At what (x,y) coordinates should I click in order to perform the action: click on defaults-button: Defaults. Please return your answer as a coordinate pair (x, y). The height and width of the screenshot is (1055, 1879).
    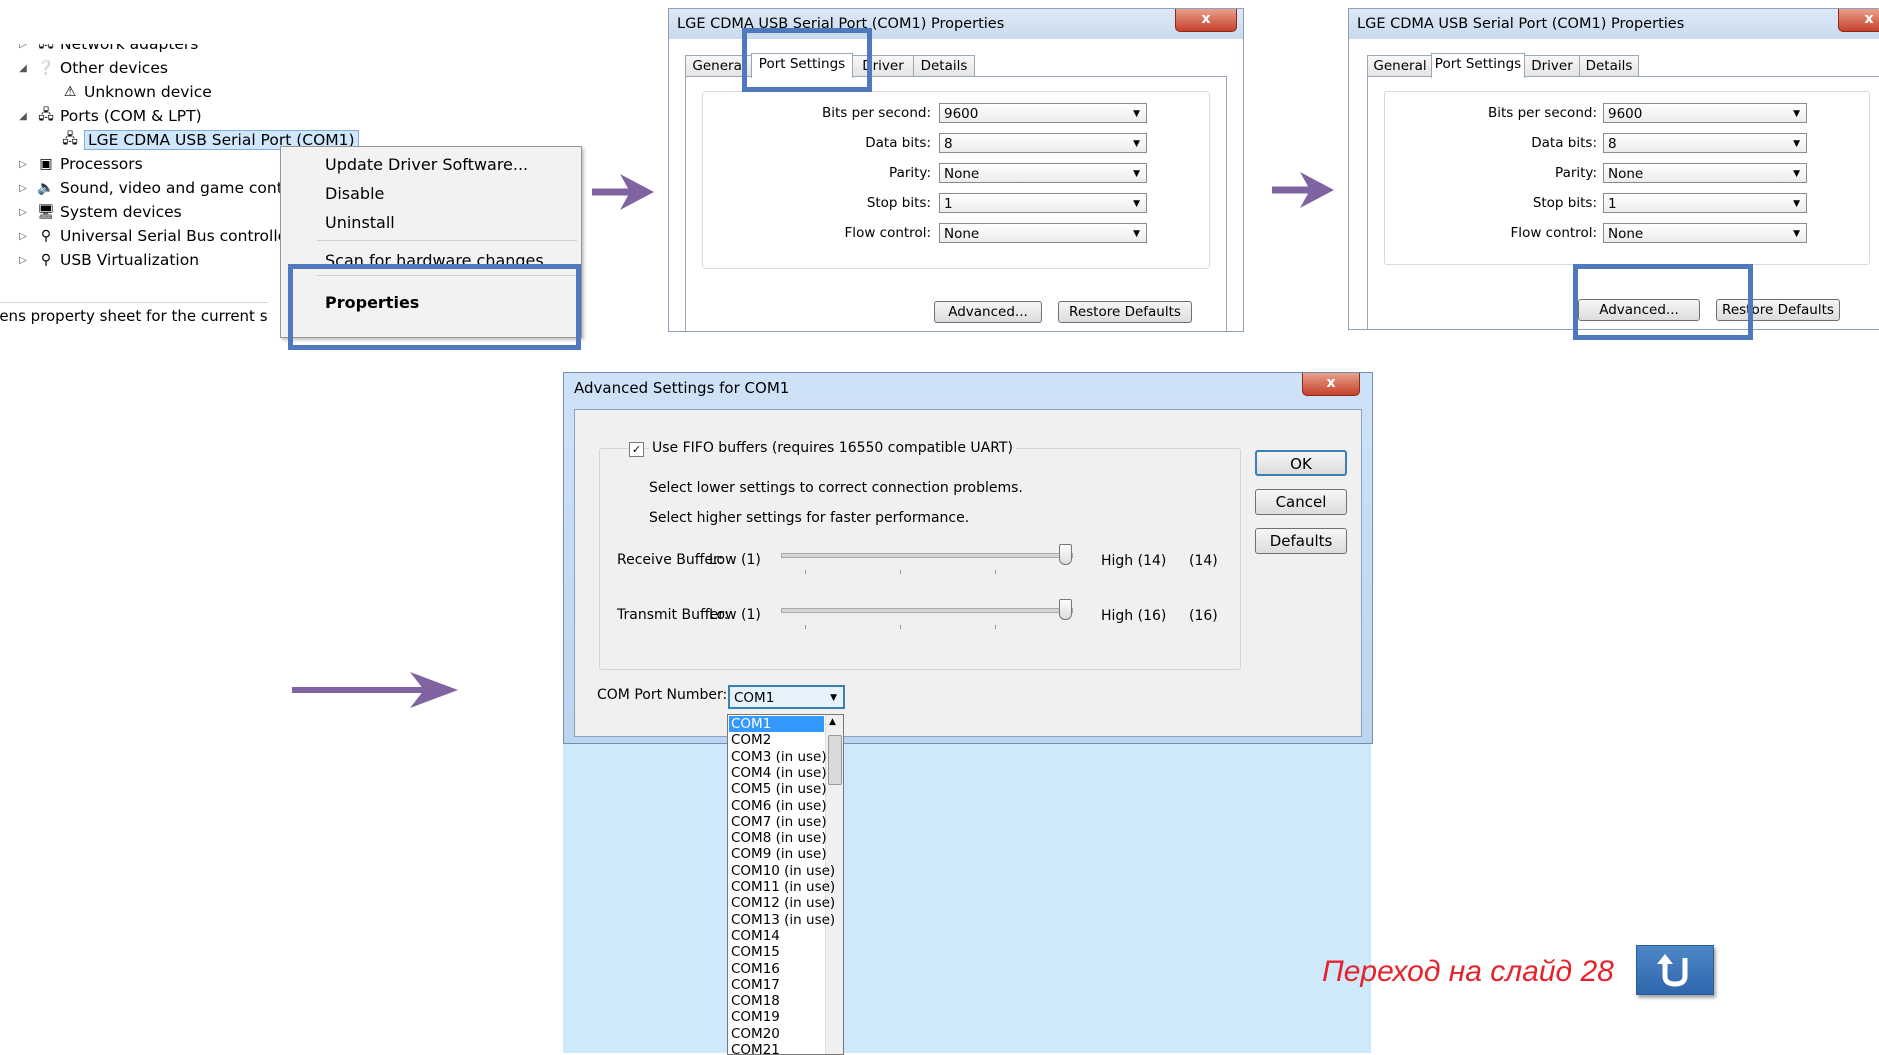
    Looking at the image, I should click on (1301, 541).